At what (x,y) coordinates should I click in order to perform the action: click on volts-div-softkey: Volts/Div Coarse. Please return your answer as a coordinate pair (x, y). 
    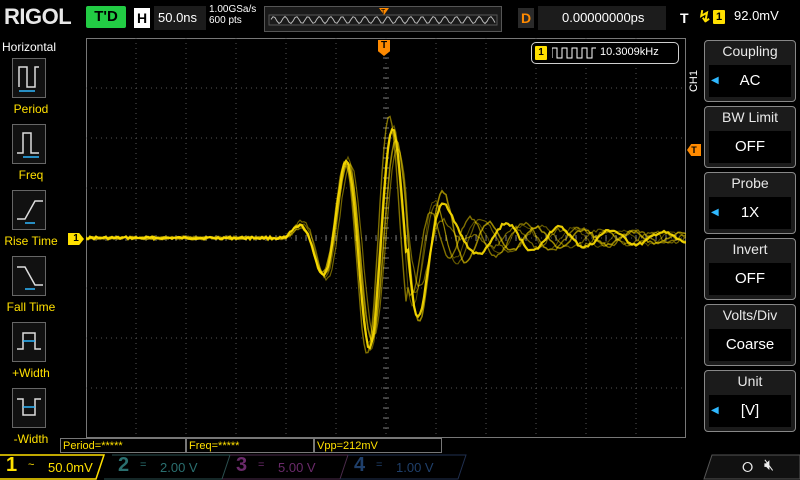
    Looking at the image, I should click on (750, 335).